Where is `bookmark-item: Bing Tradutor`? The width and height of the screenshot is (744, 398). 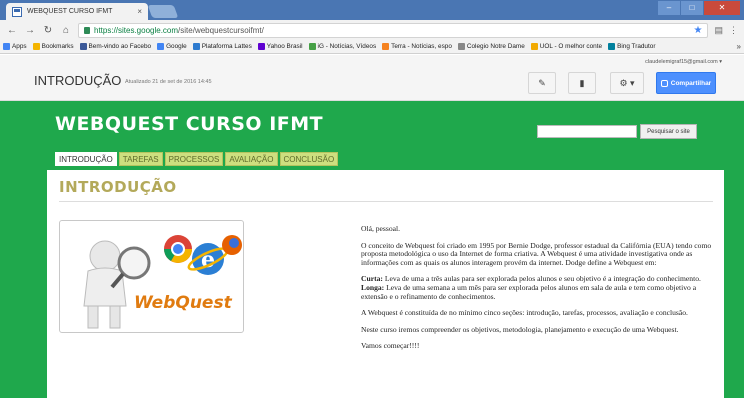 bookmark-item: Bing Tradutor is located at coordinates (631, 46).